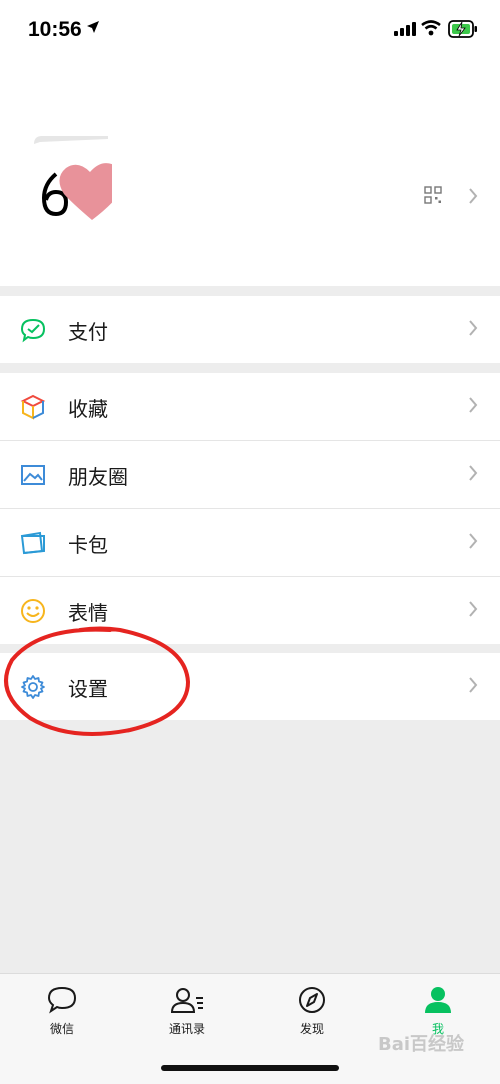  I want to click on tab-contacts: 通讯录, so click(187, 1011).